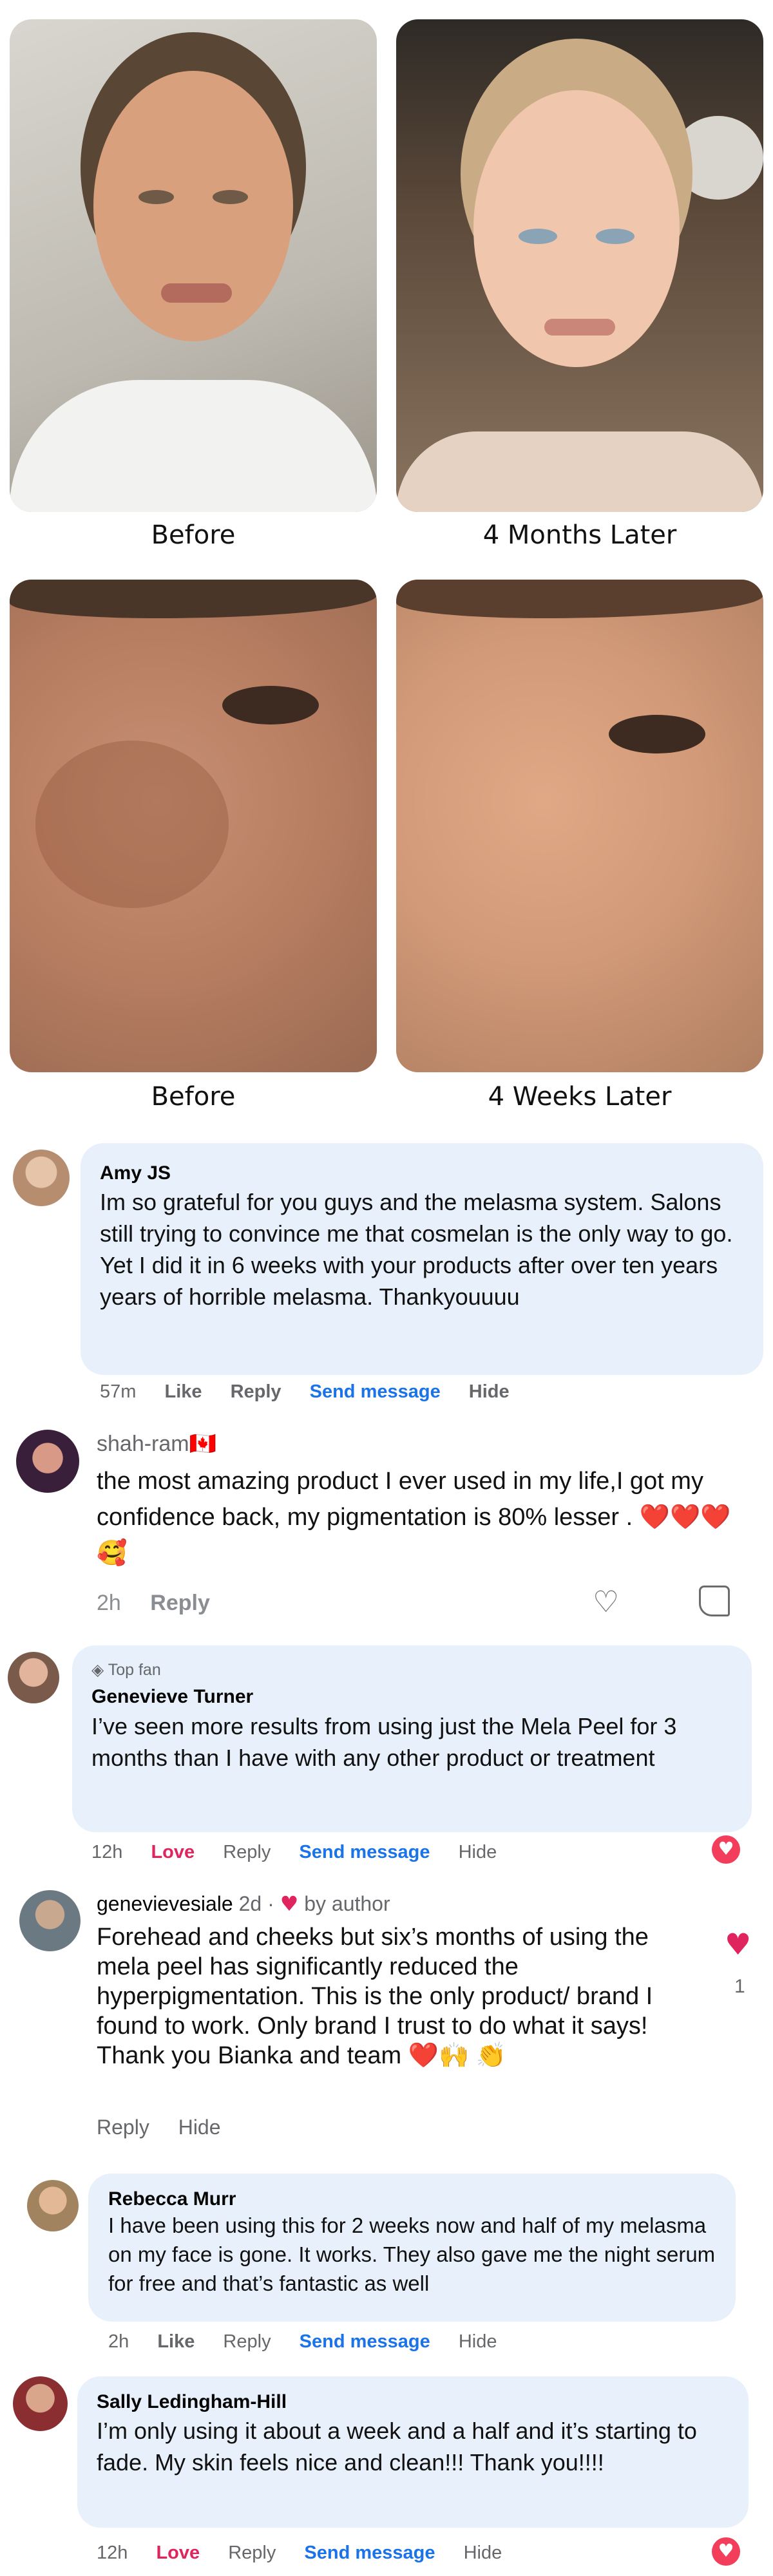 This screenshot has height=2576, width=773. Describe the element at coordinates (579, 535) in the screenshot. I see `caption-after-1: 4 Months Later` at that location.